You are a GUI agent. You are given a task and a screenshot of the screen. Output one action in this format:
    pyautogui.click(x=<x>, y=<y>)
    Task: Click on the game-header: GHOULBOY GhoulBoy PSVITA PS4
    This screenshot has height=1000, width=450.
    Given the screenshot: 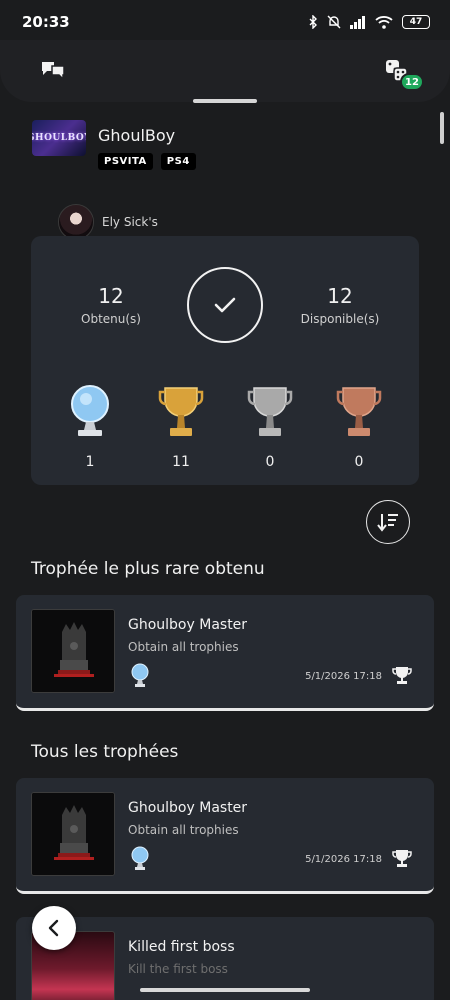 What is the action you would take?
    pyautogui.click(x=114, y=145)
    